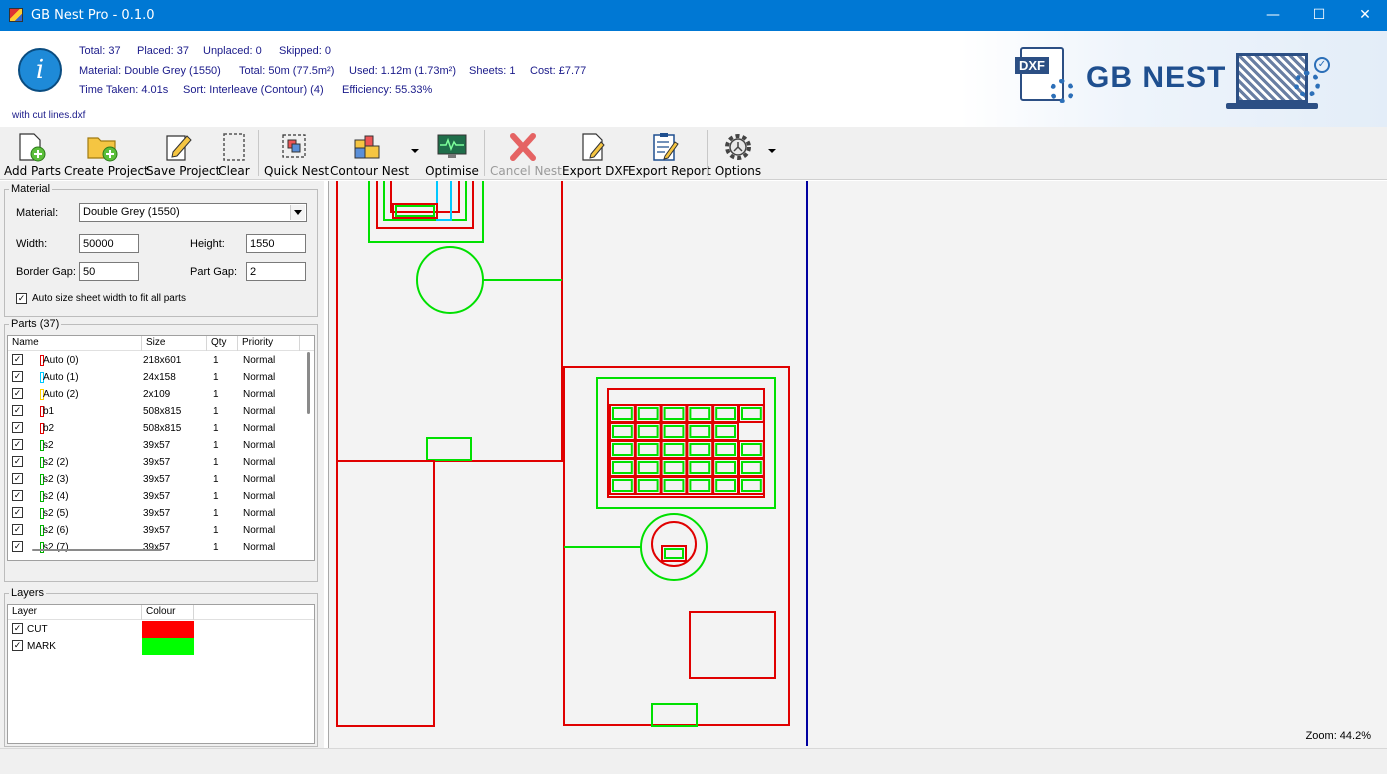 Image resolution: width=1387 pixels, height=774 pixels. I want to click on part-name: s2, so click(48, 445).